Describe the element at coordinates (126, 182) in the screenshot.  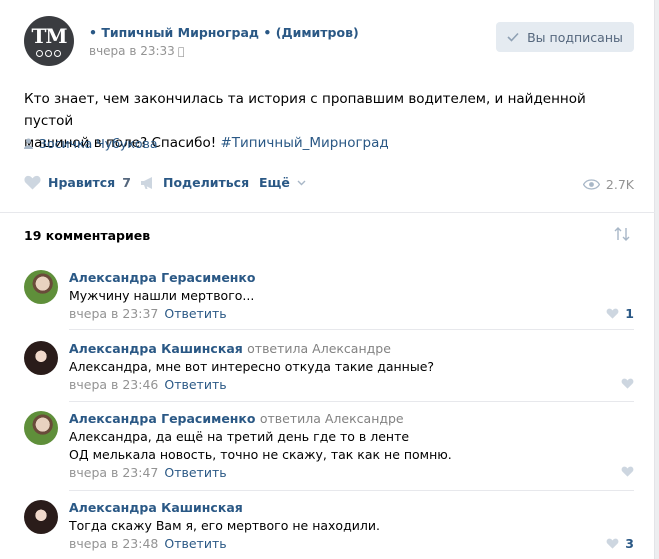
I see `like-count: 7` at that location.